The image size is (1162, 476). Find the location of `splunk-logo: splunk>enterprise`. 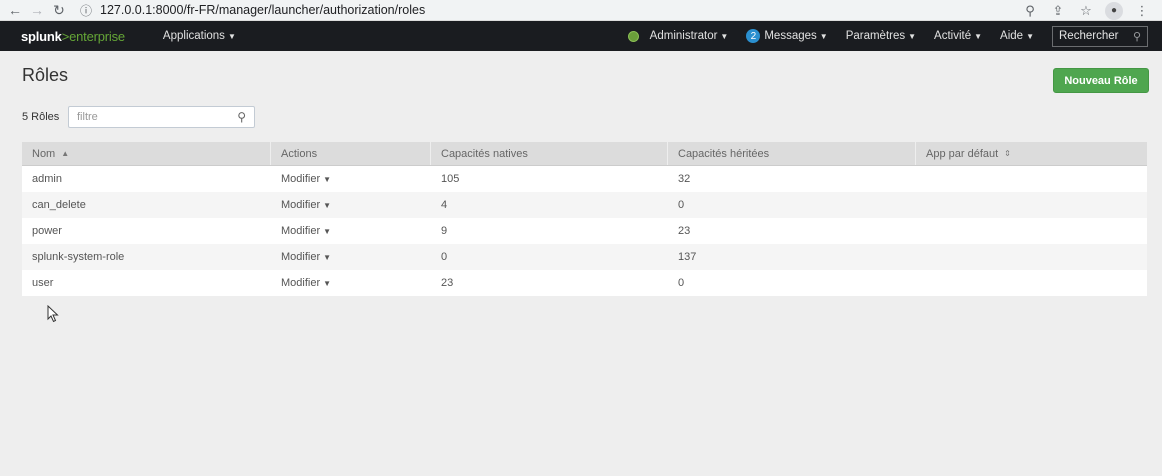

splunk-logo: splunk>enterprise is located at coordinates (73, 36).